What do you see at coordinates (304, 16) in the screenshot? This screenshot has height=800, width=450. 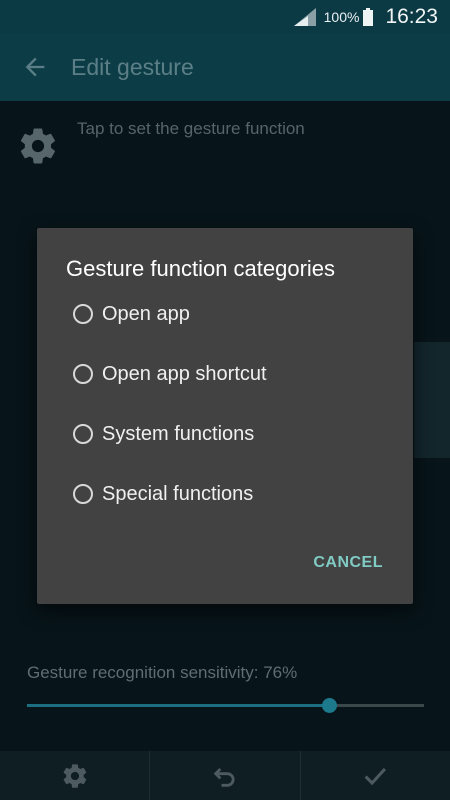 I see `signal-icon` at bounding box center [304, 16].